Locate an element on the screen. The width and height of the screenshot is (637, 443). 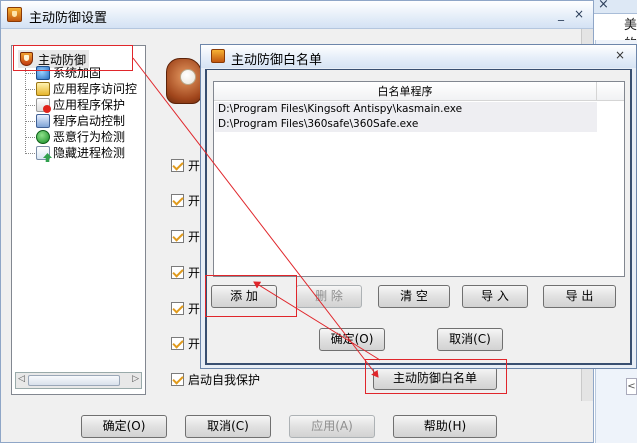
arrow-whitelist-to-add is located at coordinates (317, 321).